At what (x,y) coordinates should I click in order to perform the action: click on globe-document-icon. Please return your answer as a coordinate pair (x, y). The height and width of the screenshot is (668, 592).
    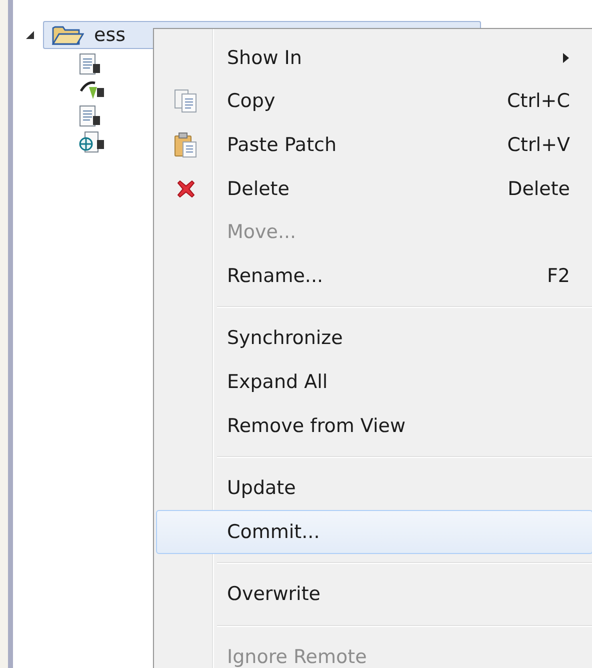
    Looking at the image, I should click on (92, 143).